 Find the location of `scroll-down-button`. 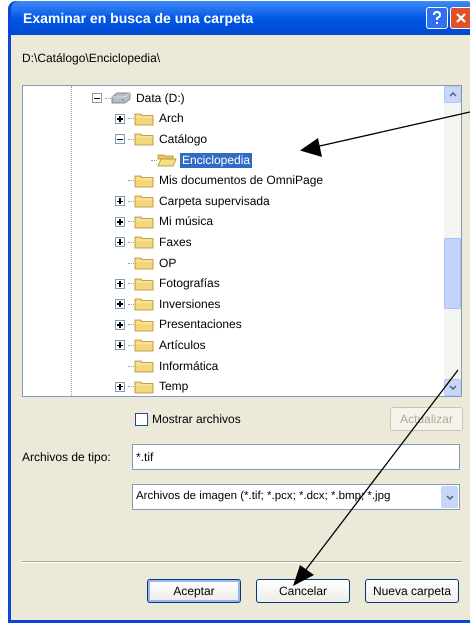

scroll-down-button is located at coordinates (452, 387).